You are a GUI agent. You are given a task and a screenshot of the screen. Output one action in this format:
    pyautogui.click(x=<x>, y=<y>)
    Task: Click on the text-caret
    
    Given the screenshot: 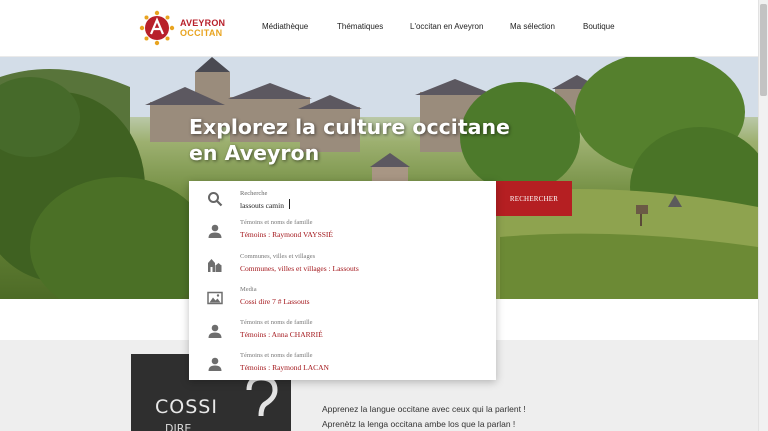 What is the action you would take?
    pyautogui.click(x=289, y=204)
    